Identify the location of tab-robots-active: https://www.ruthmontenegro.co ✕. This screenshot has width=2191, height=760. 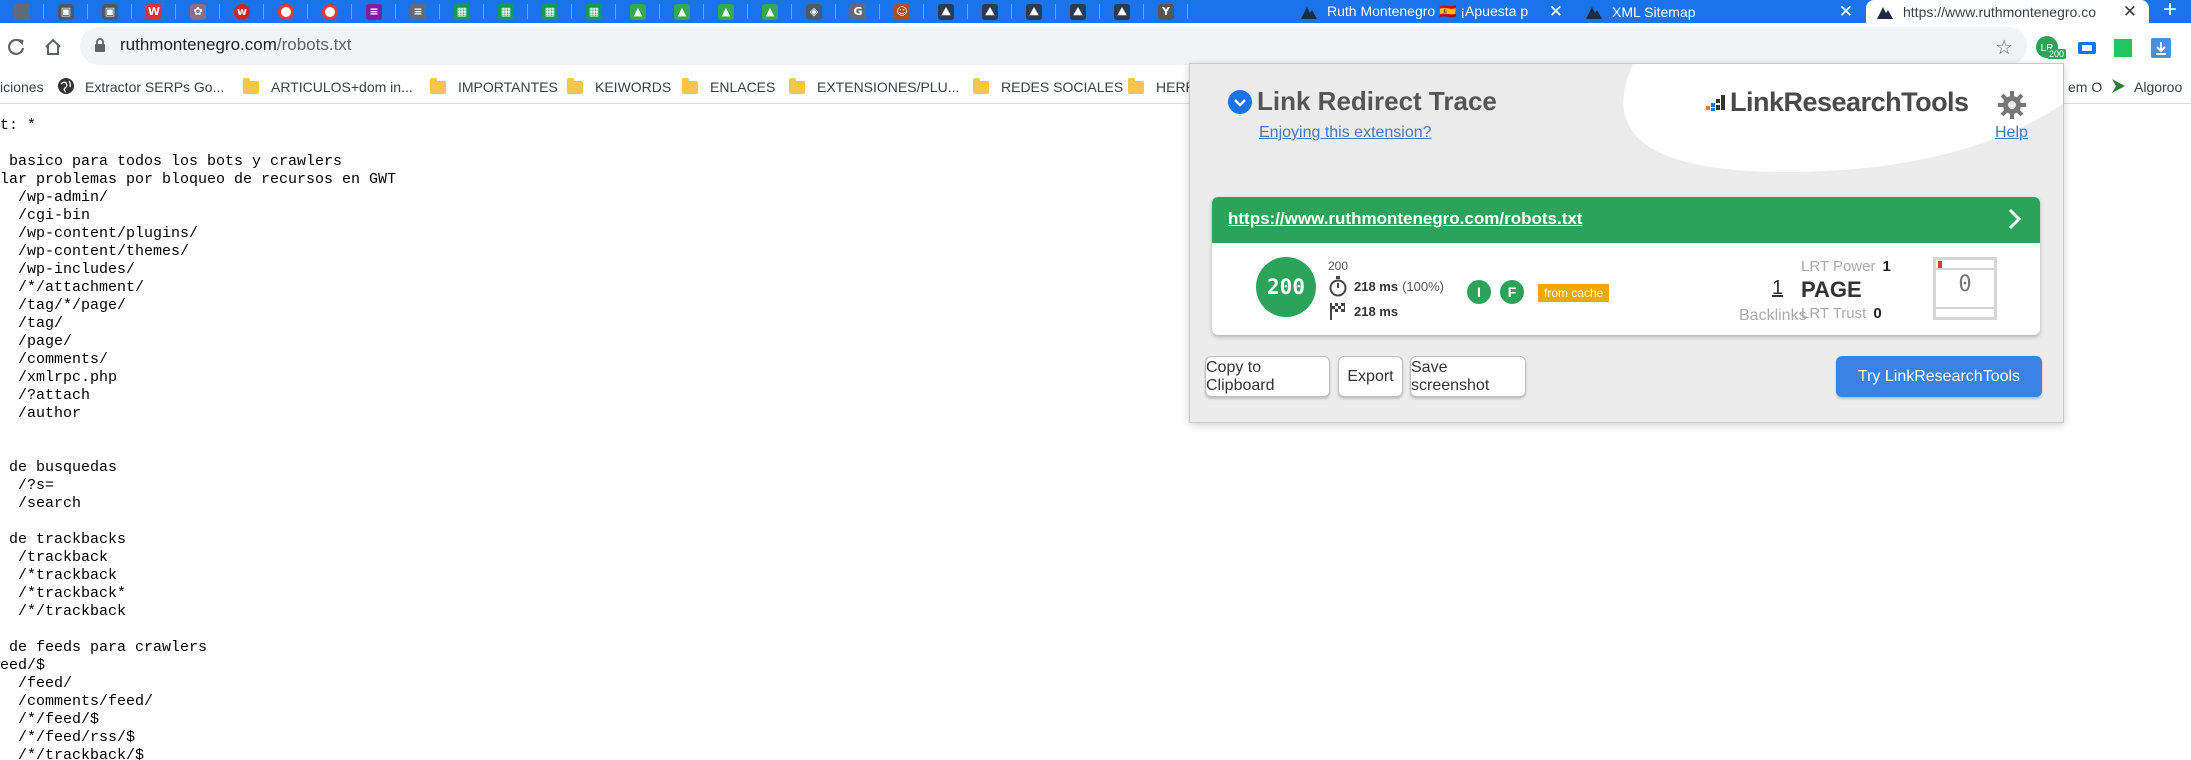
(2007, 11).